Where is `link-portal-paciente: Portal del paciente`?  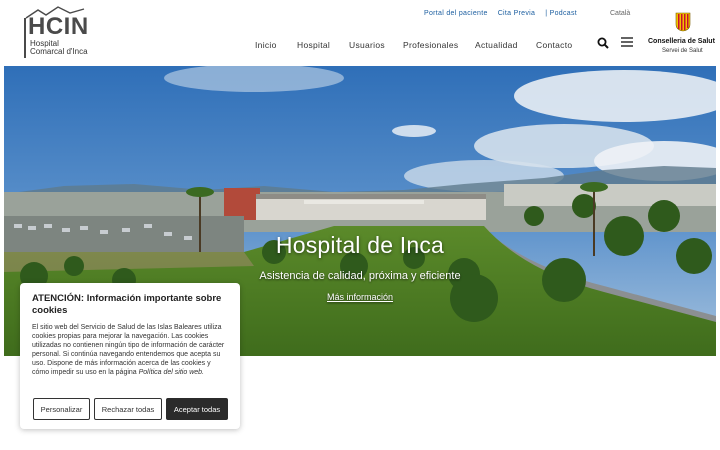
link-portal-paciente: Portal del paciente is located at coordinates (456, 15).